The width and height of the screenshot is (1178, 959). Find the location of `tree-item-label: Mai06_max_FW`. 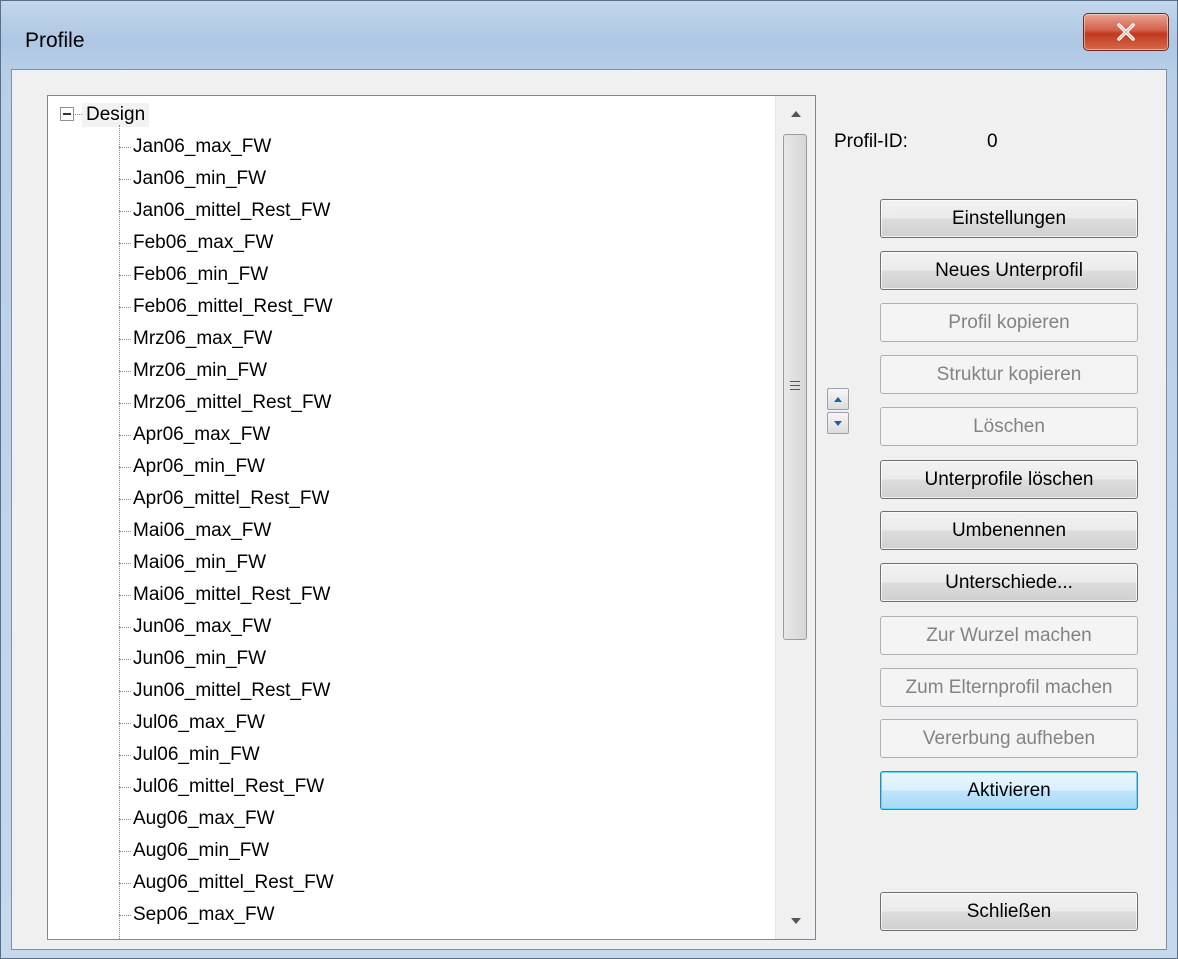

tree-item-label: Mai06_max_FW is located at coordinates (202, 531).